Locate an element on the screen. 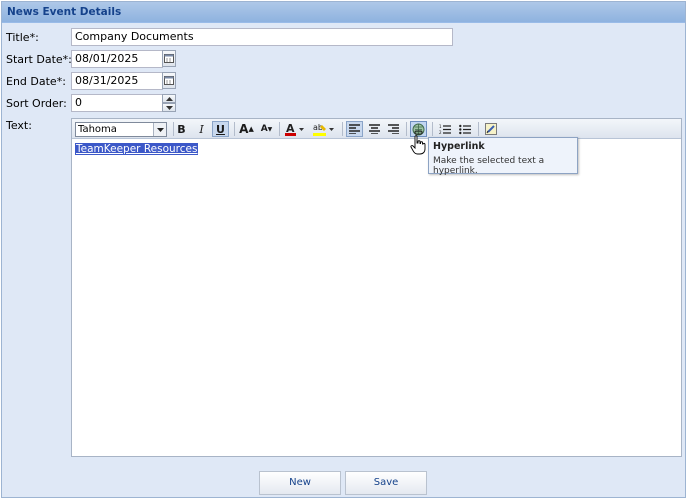 Image resolution: width=688 pixels, height=501 pixels. spinner-up-icon is located at coordinates (169, 98).